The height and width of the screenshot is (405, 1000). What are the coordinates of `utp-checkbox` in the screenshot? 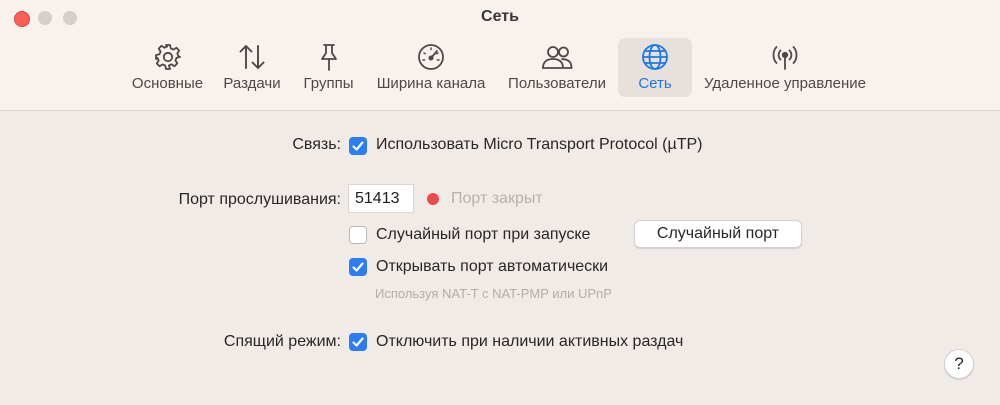 It's located at (358, 146).